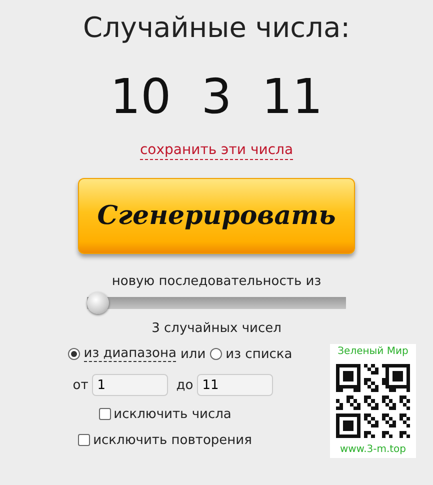 This screenshot has height=485, width=433. I want to click on to-field: 11, so click(235, 385).